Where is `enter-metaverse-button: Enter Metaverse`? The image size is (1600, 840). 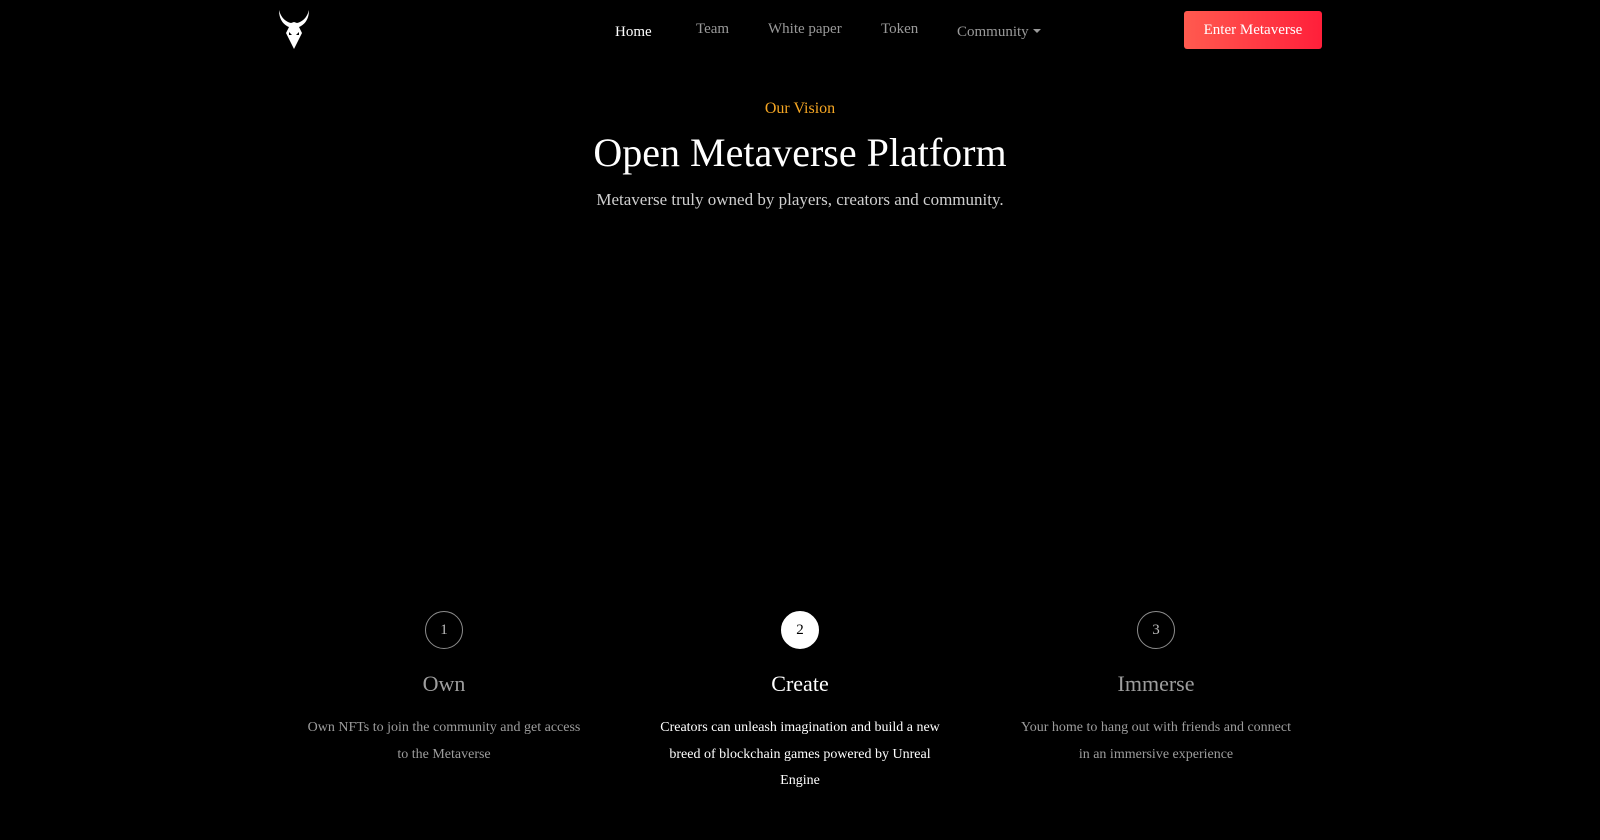
enter-metaverse-button: Enter Metaverse is located at coordinates (1253, 30).